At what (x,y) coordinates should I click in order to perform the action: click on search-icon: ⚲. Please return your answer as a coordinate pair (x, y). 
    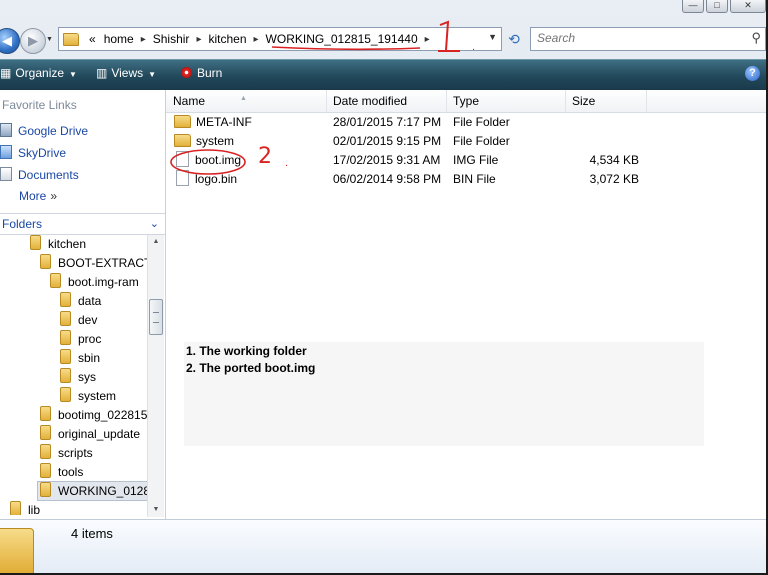
    Looking at the image, I should click on (756, 38).